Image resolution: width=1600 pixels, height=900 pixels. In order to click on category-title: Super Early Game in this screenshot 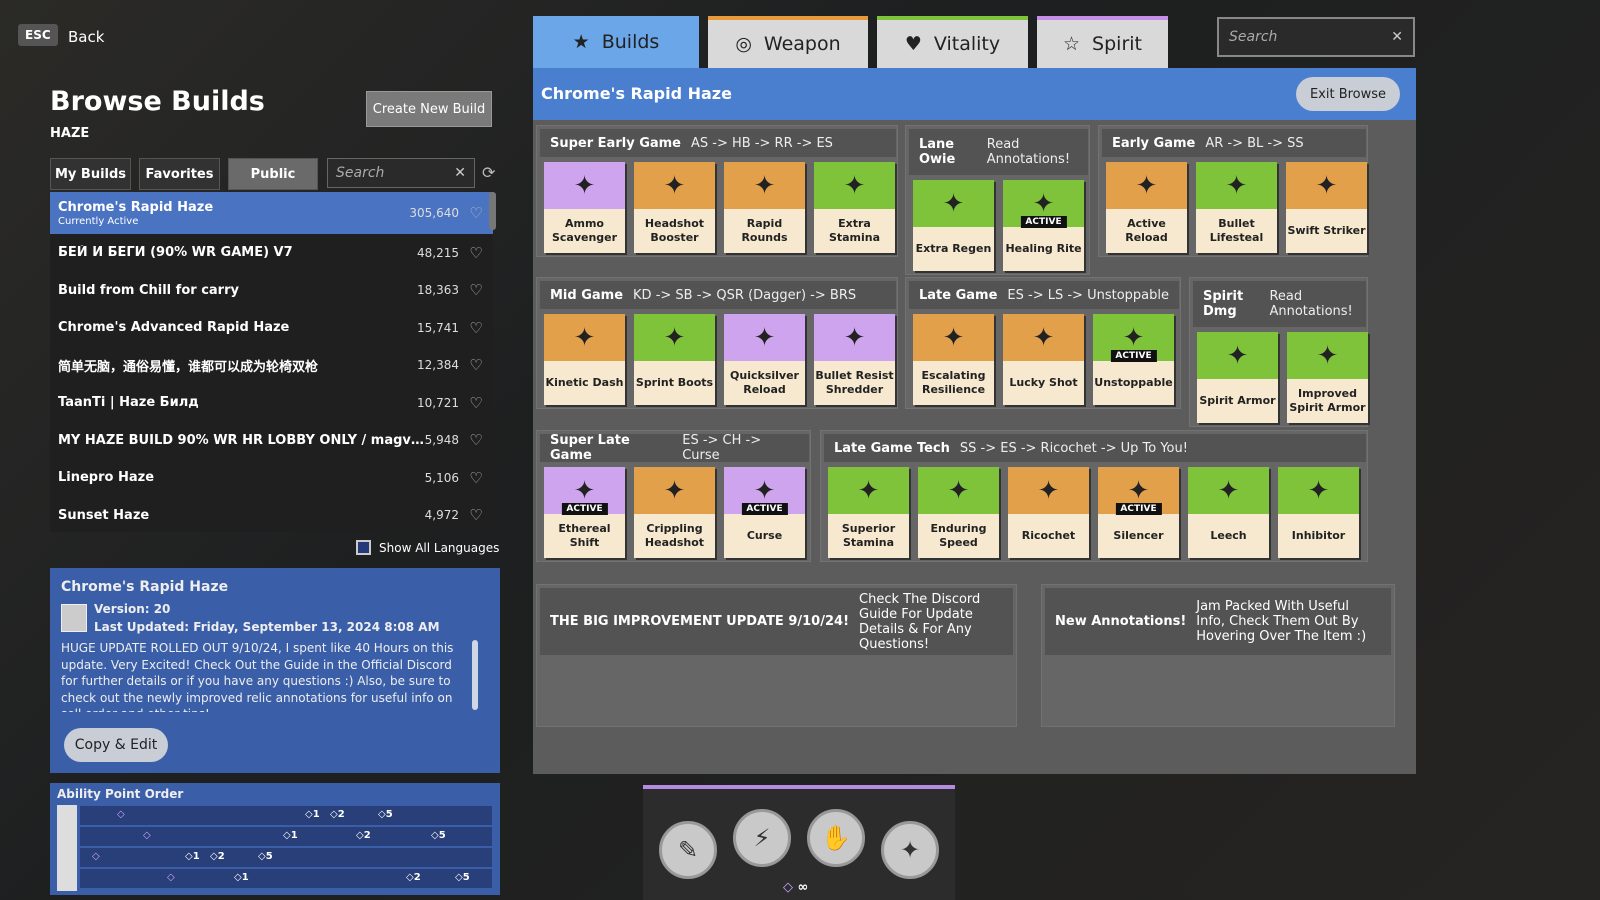, I will do `click(616, 143)`.